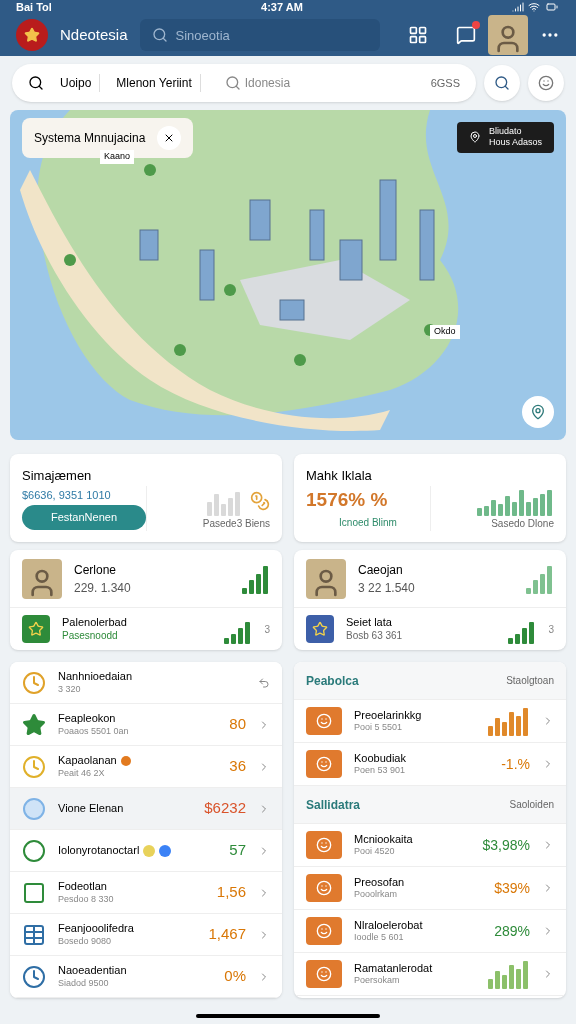  What do you see at coordinates (57, 476) in the screenshot?
I see `stat-title: Simajæmen` at bounding box center [57, 476].